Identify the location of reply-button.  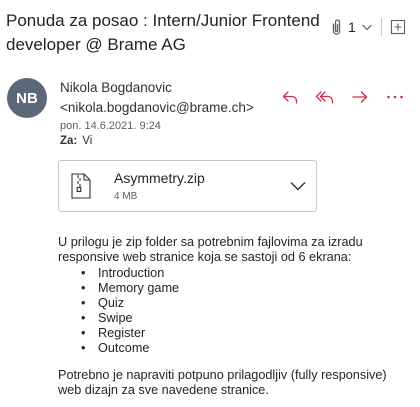
(290, 97).